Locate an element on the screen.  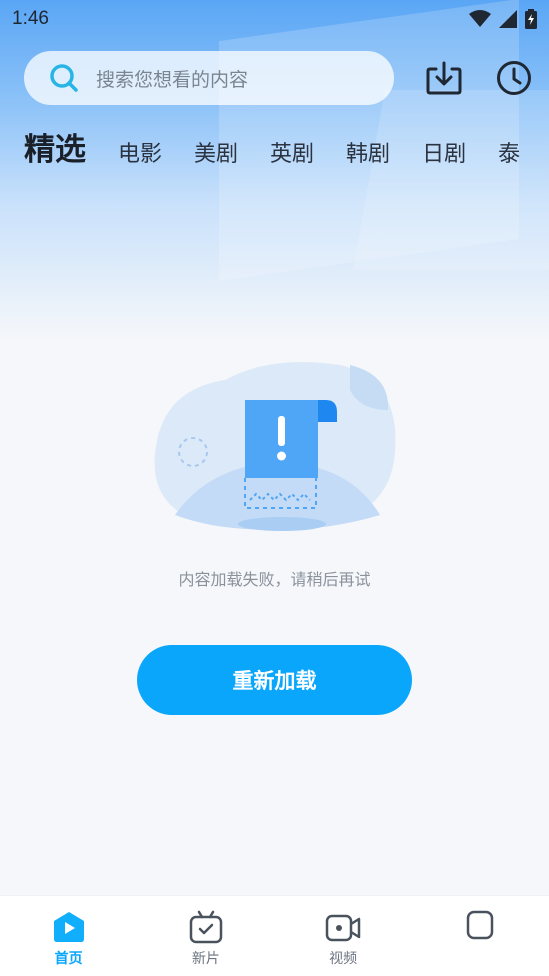
nav-item-video: 视频 is located at coordinates (343, 936).